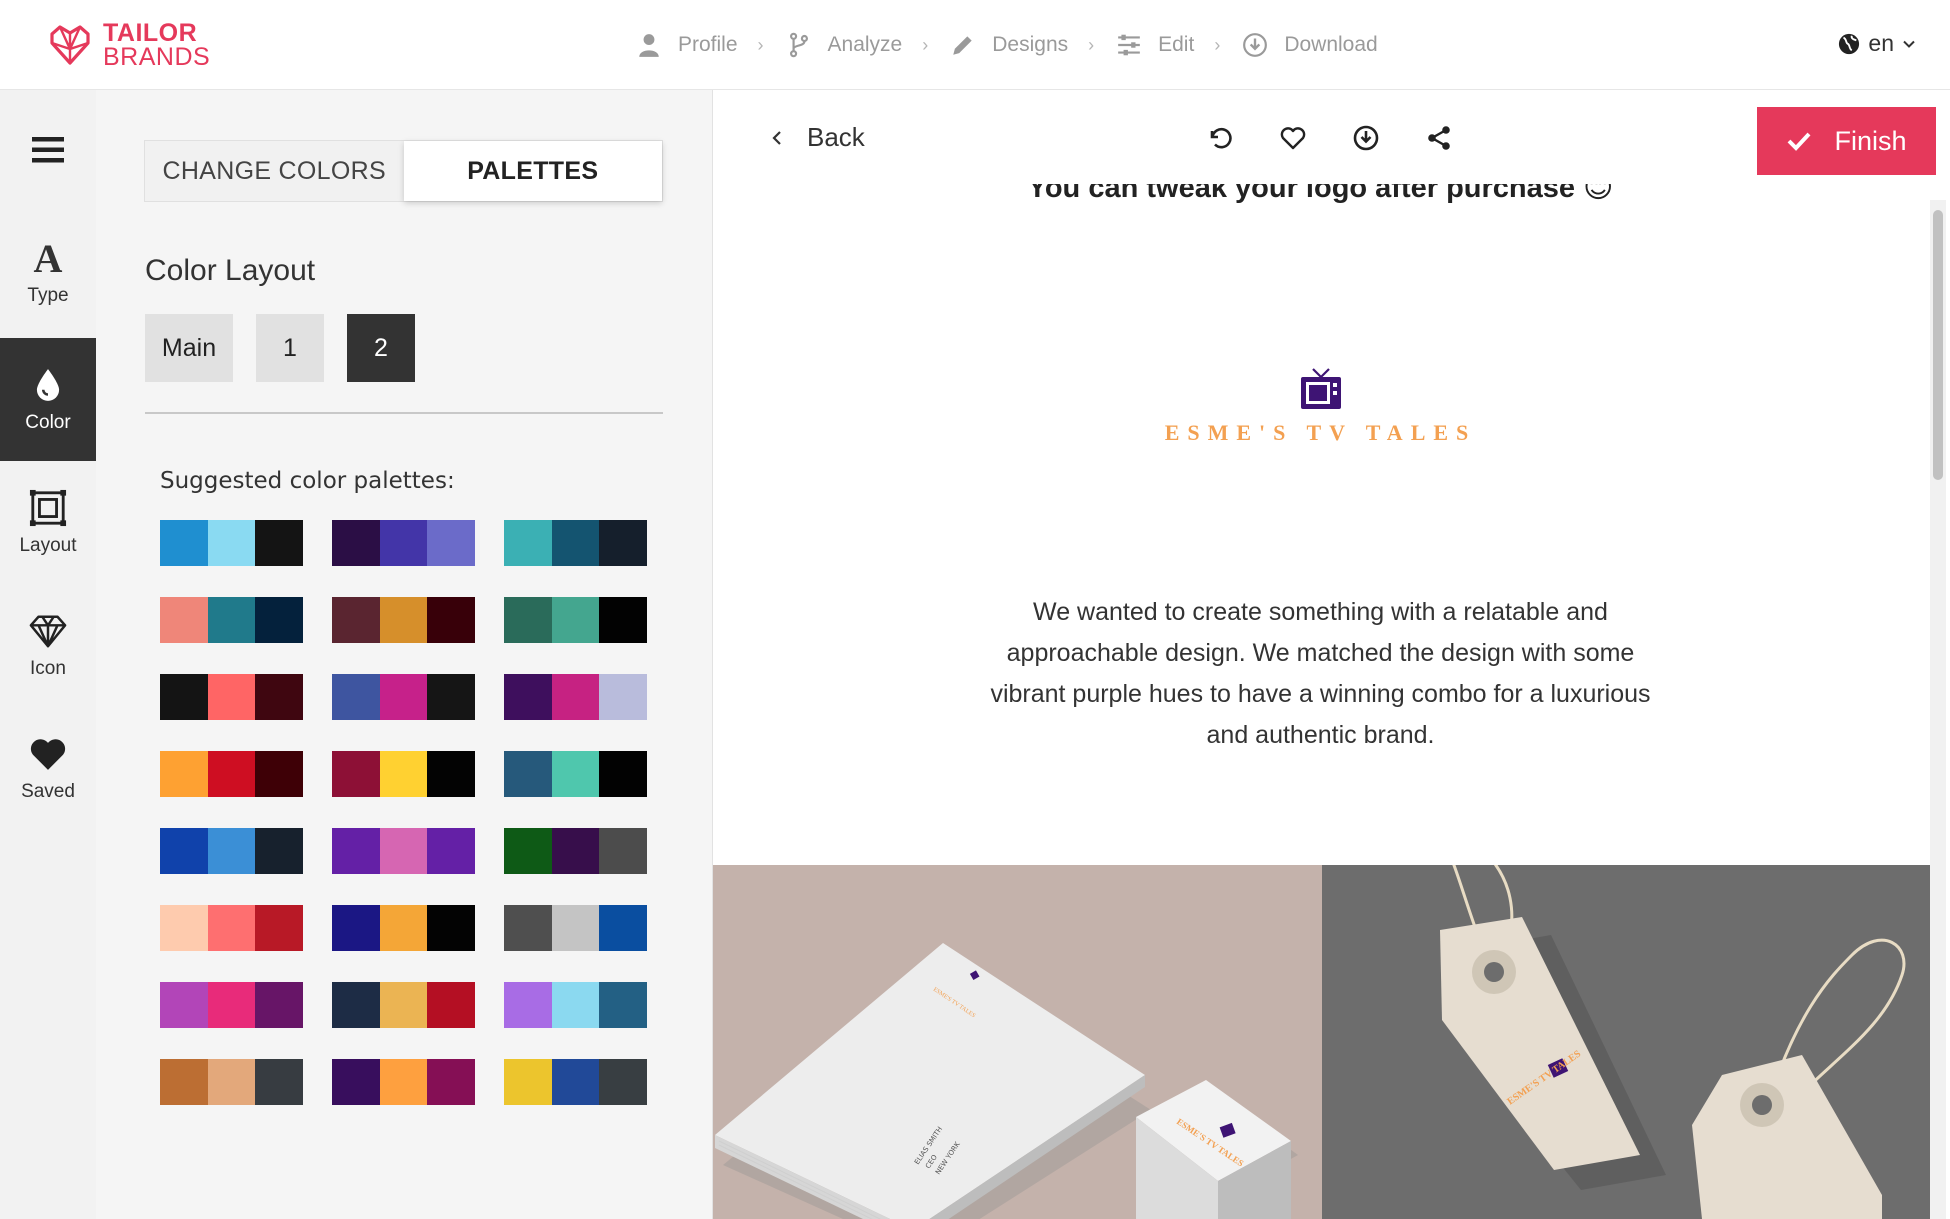 The height and width of the screenshot is (1219, 1950). What do you see at coordinates (48, 631) in the screenshot?
I see `diamond-icon` at bounding box center [48, 631].